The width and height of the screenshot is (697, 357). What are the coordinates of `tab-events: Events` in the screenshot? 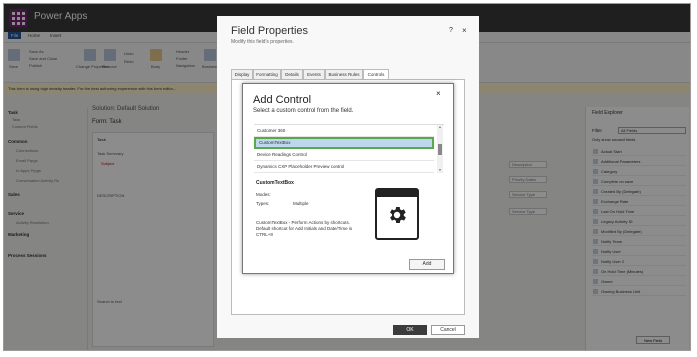 It's located at (314, 74).